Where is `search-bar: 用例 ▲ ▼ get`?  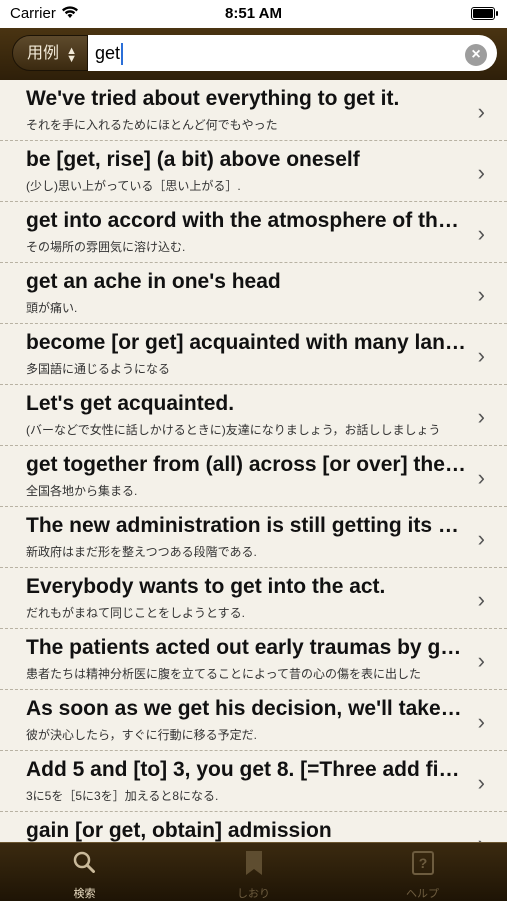 search-bar: 用例 ▲ ▼ get is located at coordinates (253, 54).